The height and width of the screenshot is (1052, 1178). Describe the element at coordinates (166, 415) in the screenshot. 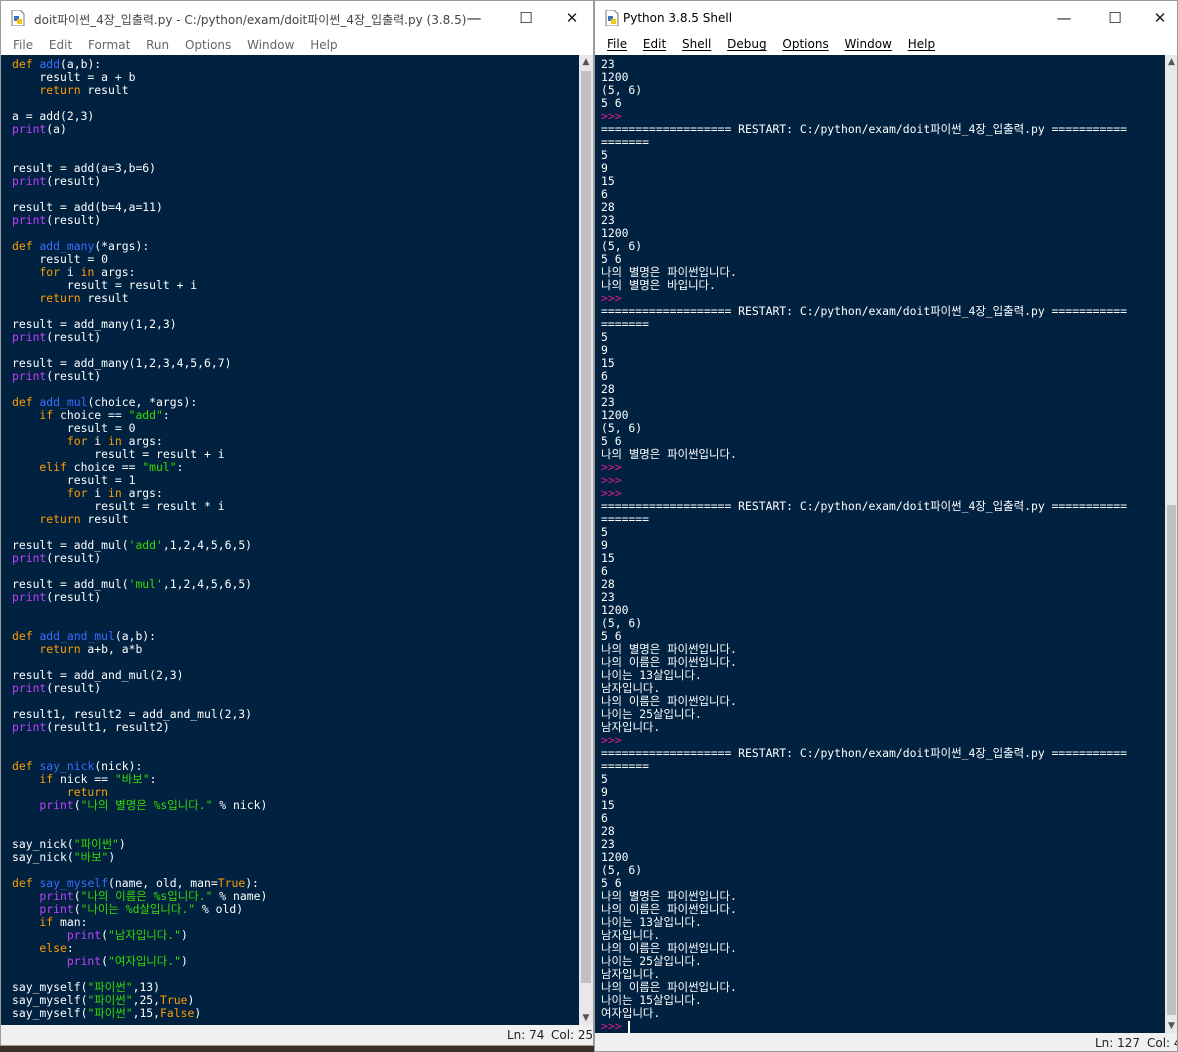

I see `code-token: :` at that location.